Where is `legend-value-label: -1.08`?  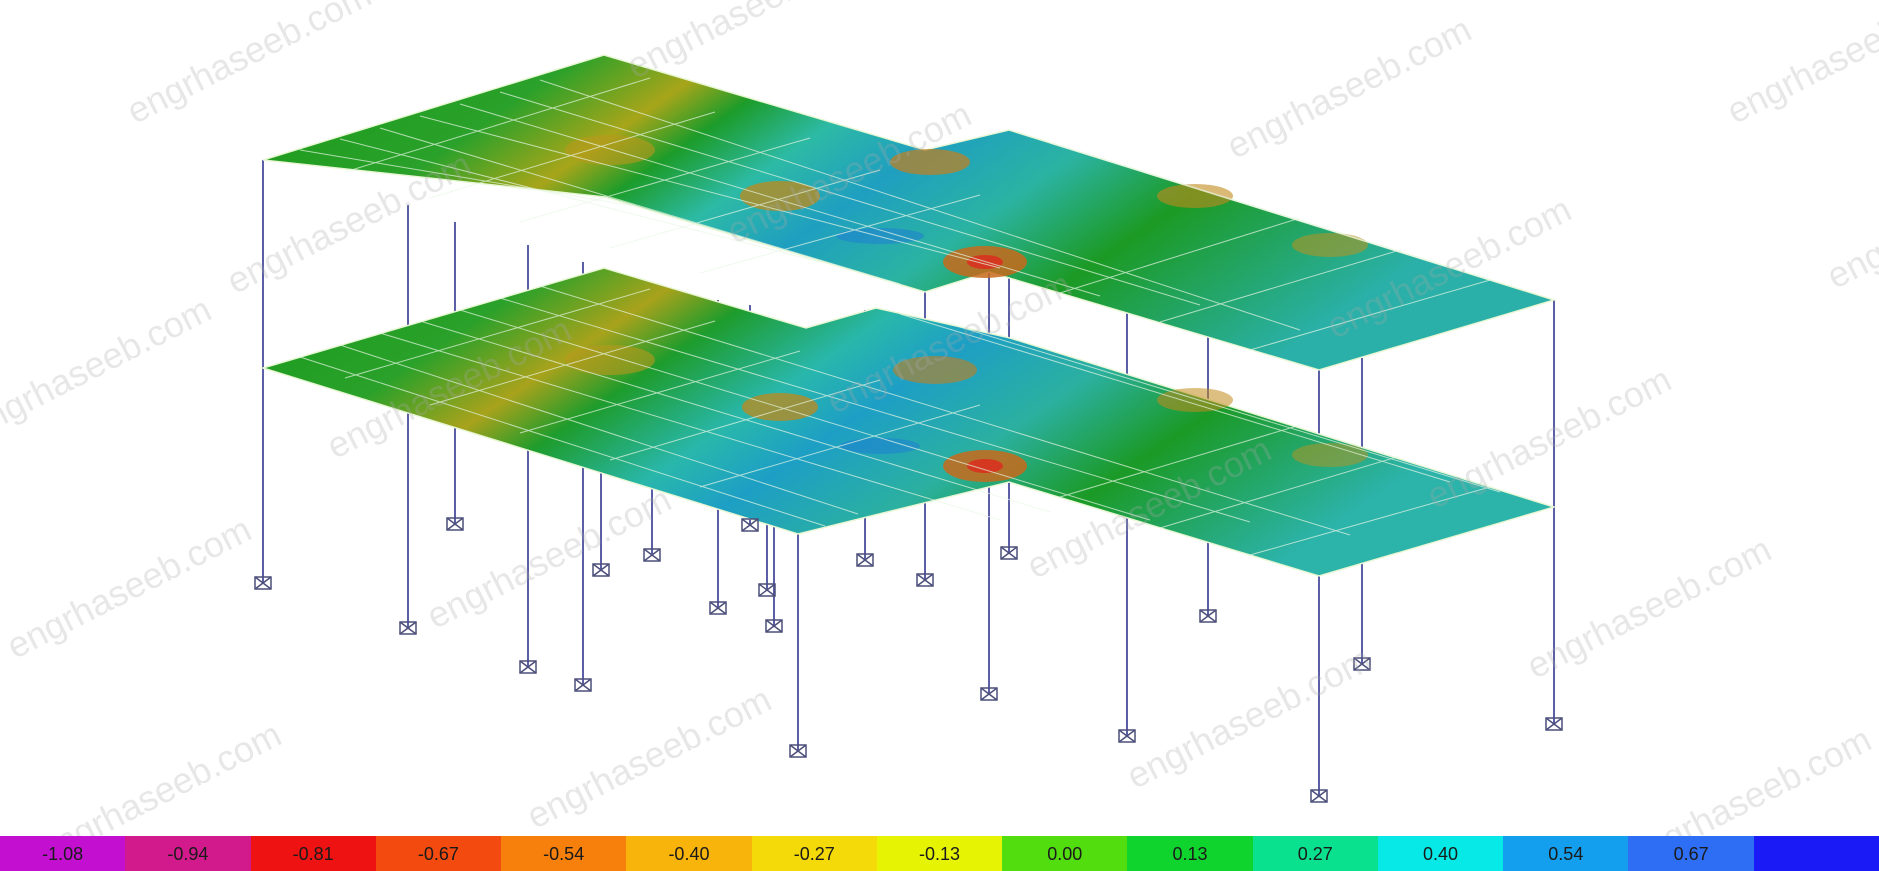
legend-value-label: -1.08 is located at coordinates (63, 854).